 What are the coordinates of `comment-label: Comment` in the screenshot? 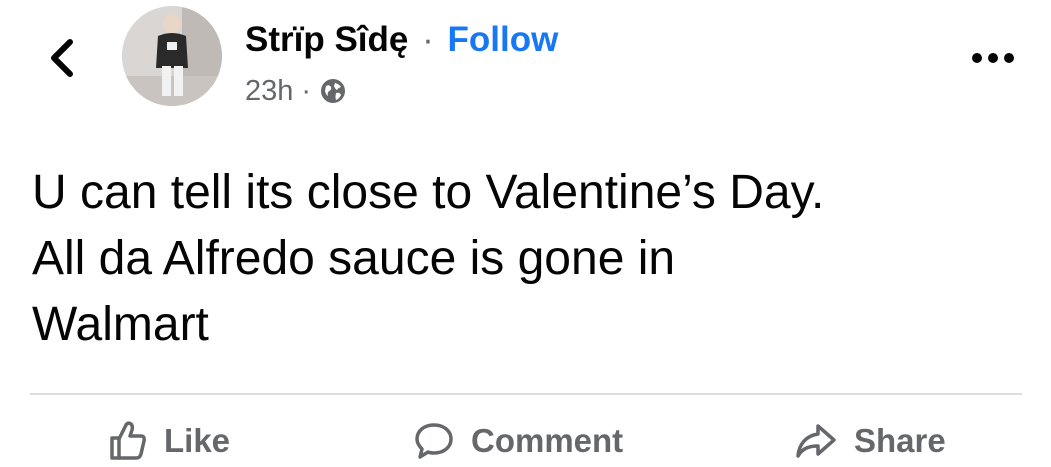 It's located at (547, 440).